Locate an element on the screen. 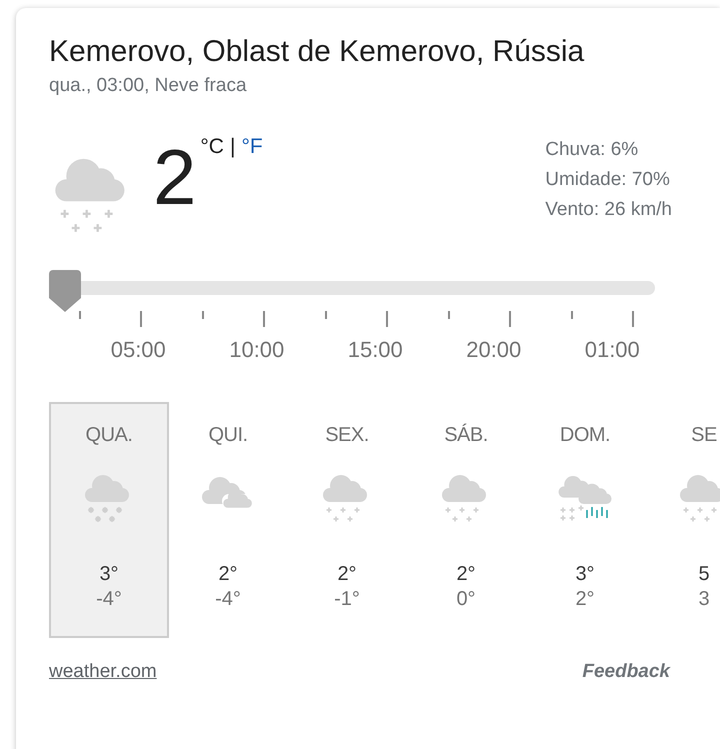 The height and width of the screenshot is (749, 720). day-tab: DOM. 3° 2° is located at coordinates (585, 520).